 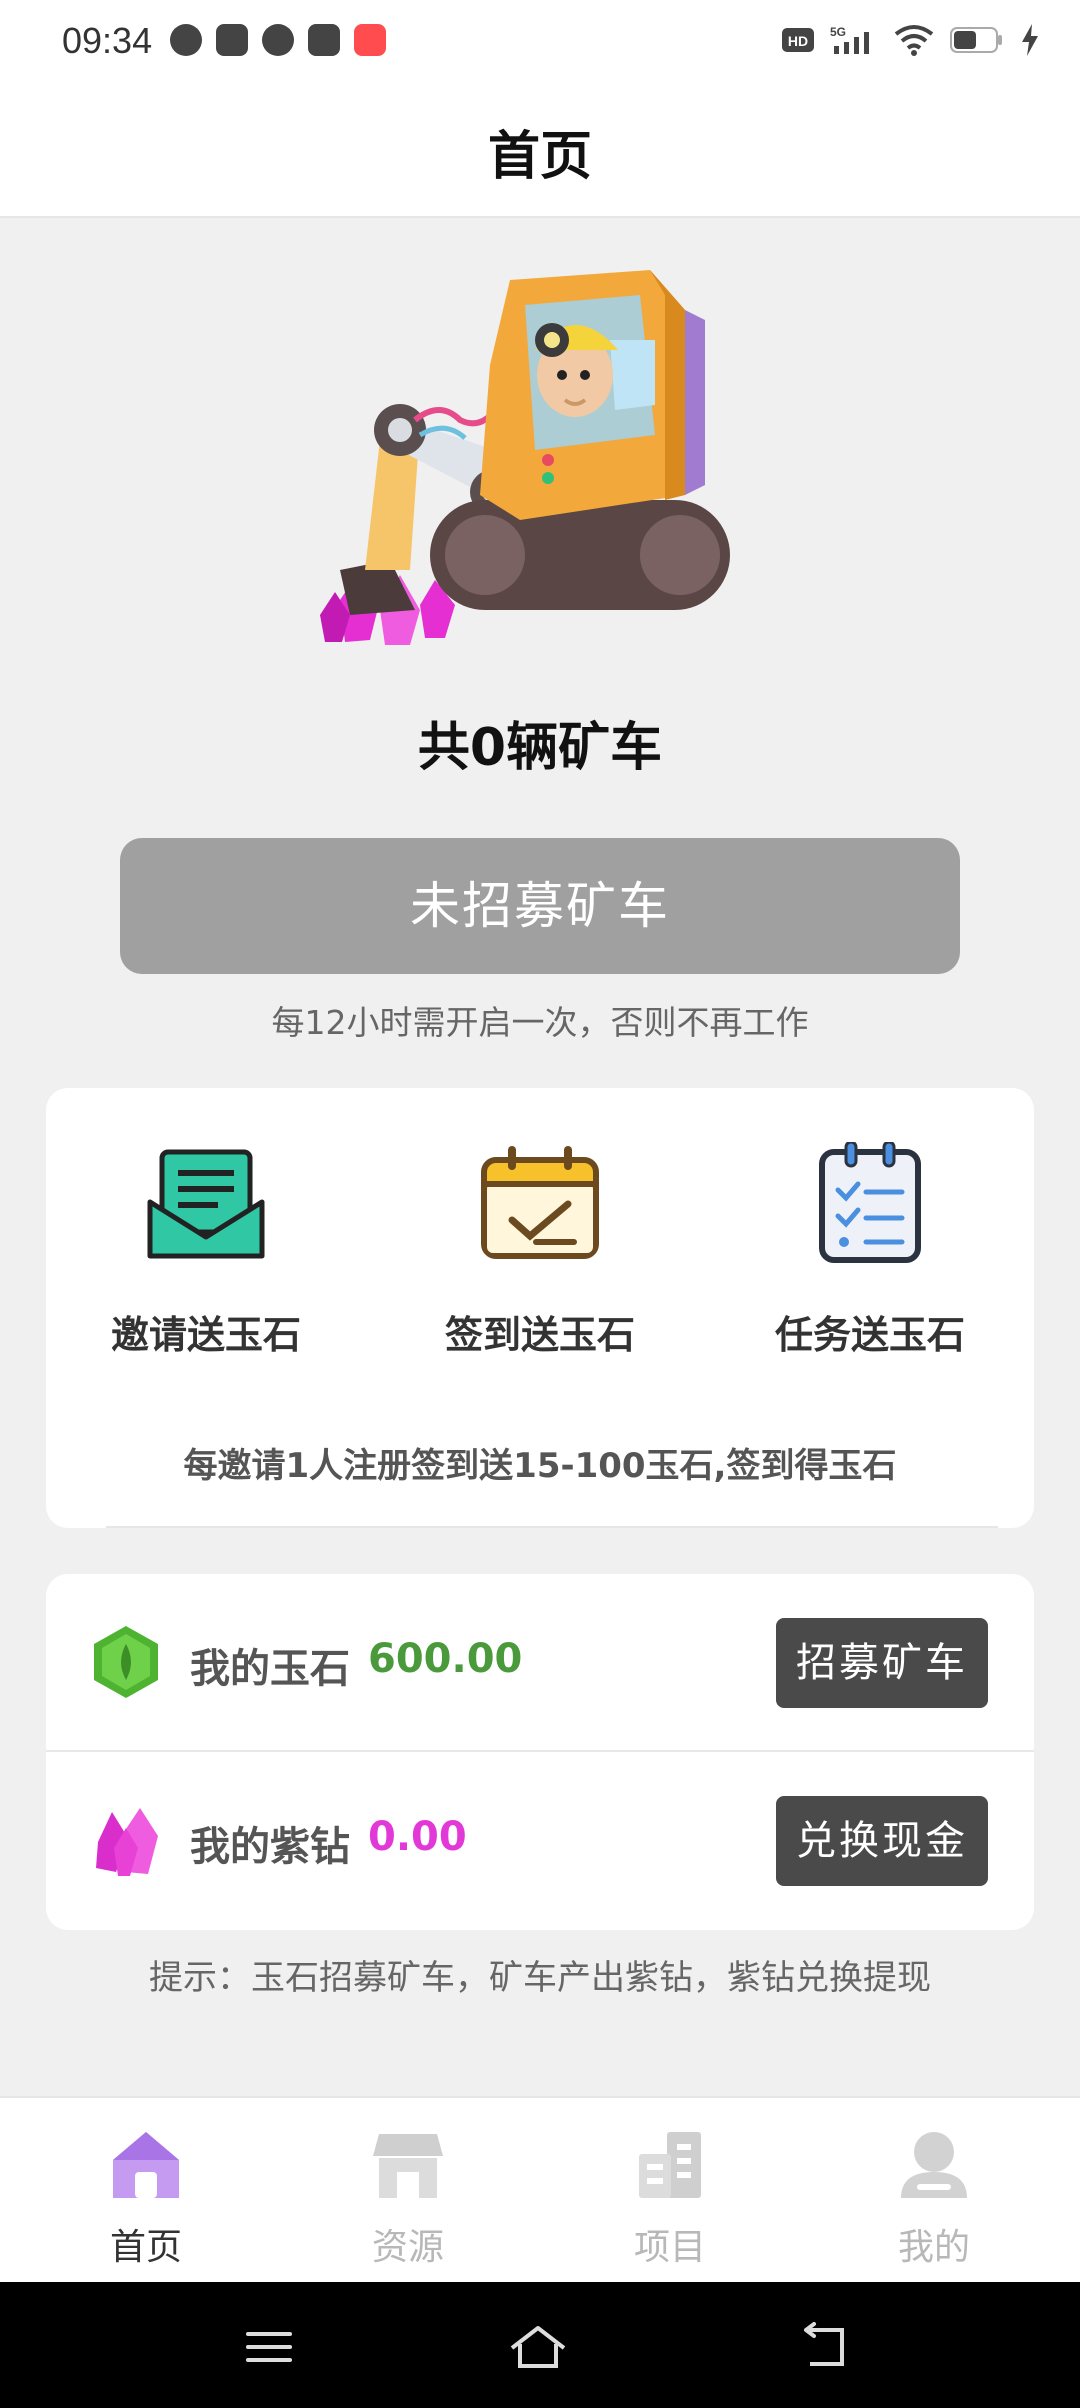 I want to click on diamond-label: 我的紫钻, so click(x=270, y=1847).